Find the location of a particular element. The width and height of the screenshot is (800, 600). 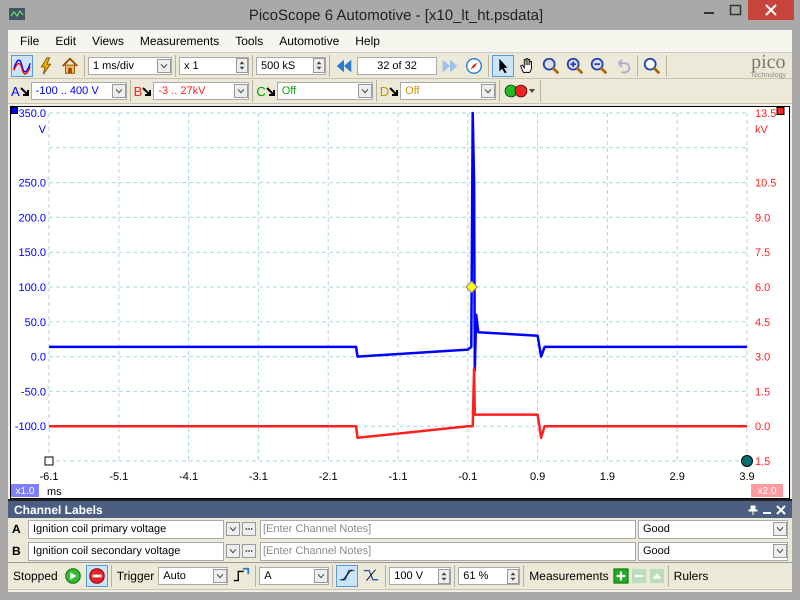

trigger-marker-icon is located at coordinates (471, 287).